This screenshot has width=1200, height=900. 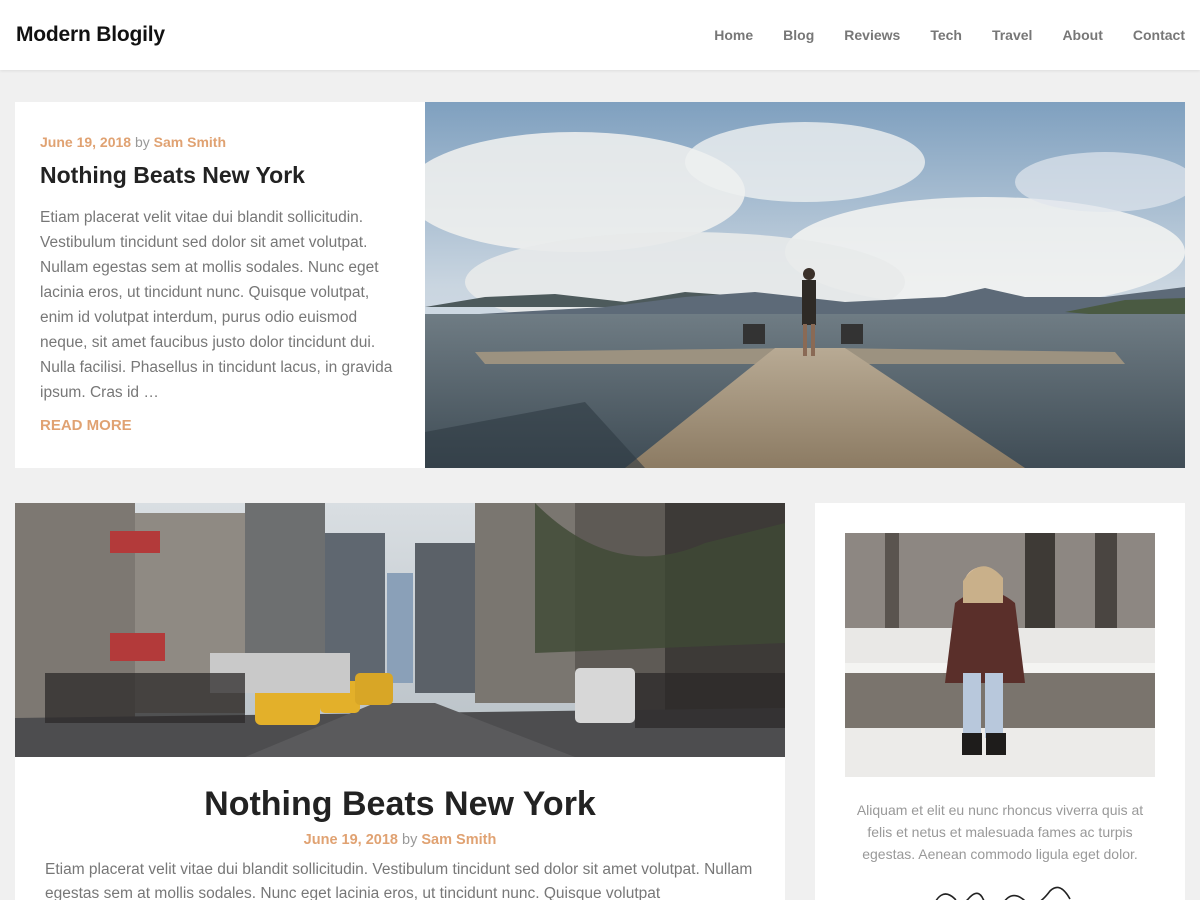 I want to click on signature-image, so click(x=1000, y=889).